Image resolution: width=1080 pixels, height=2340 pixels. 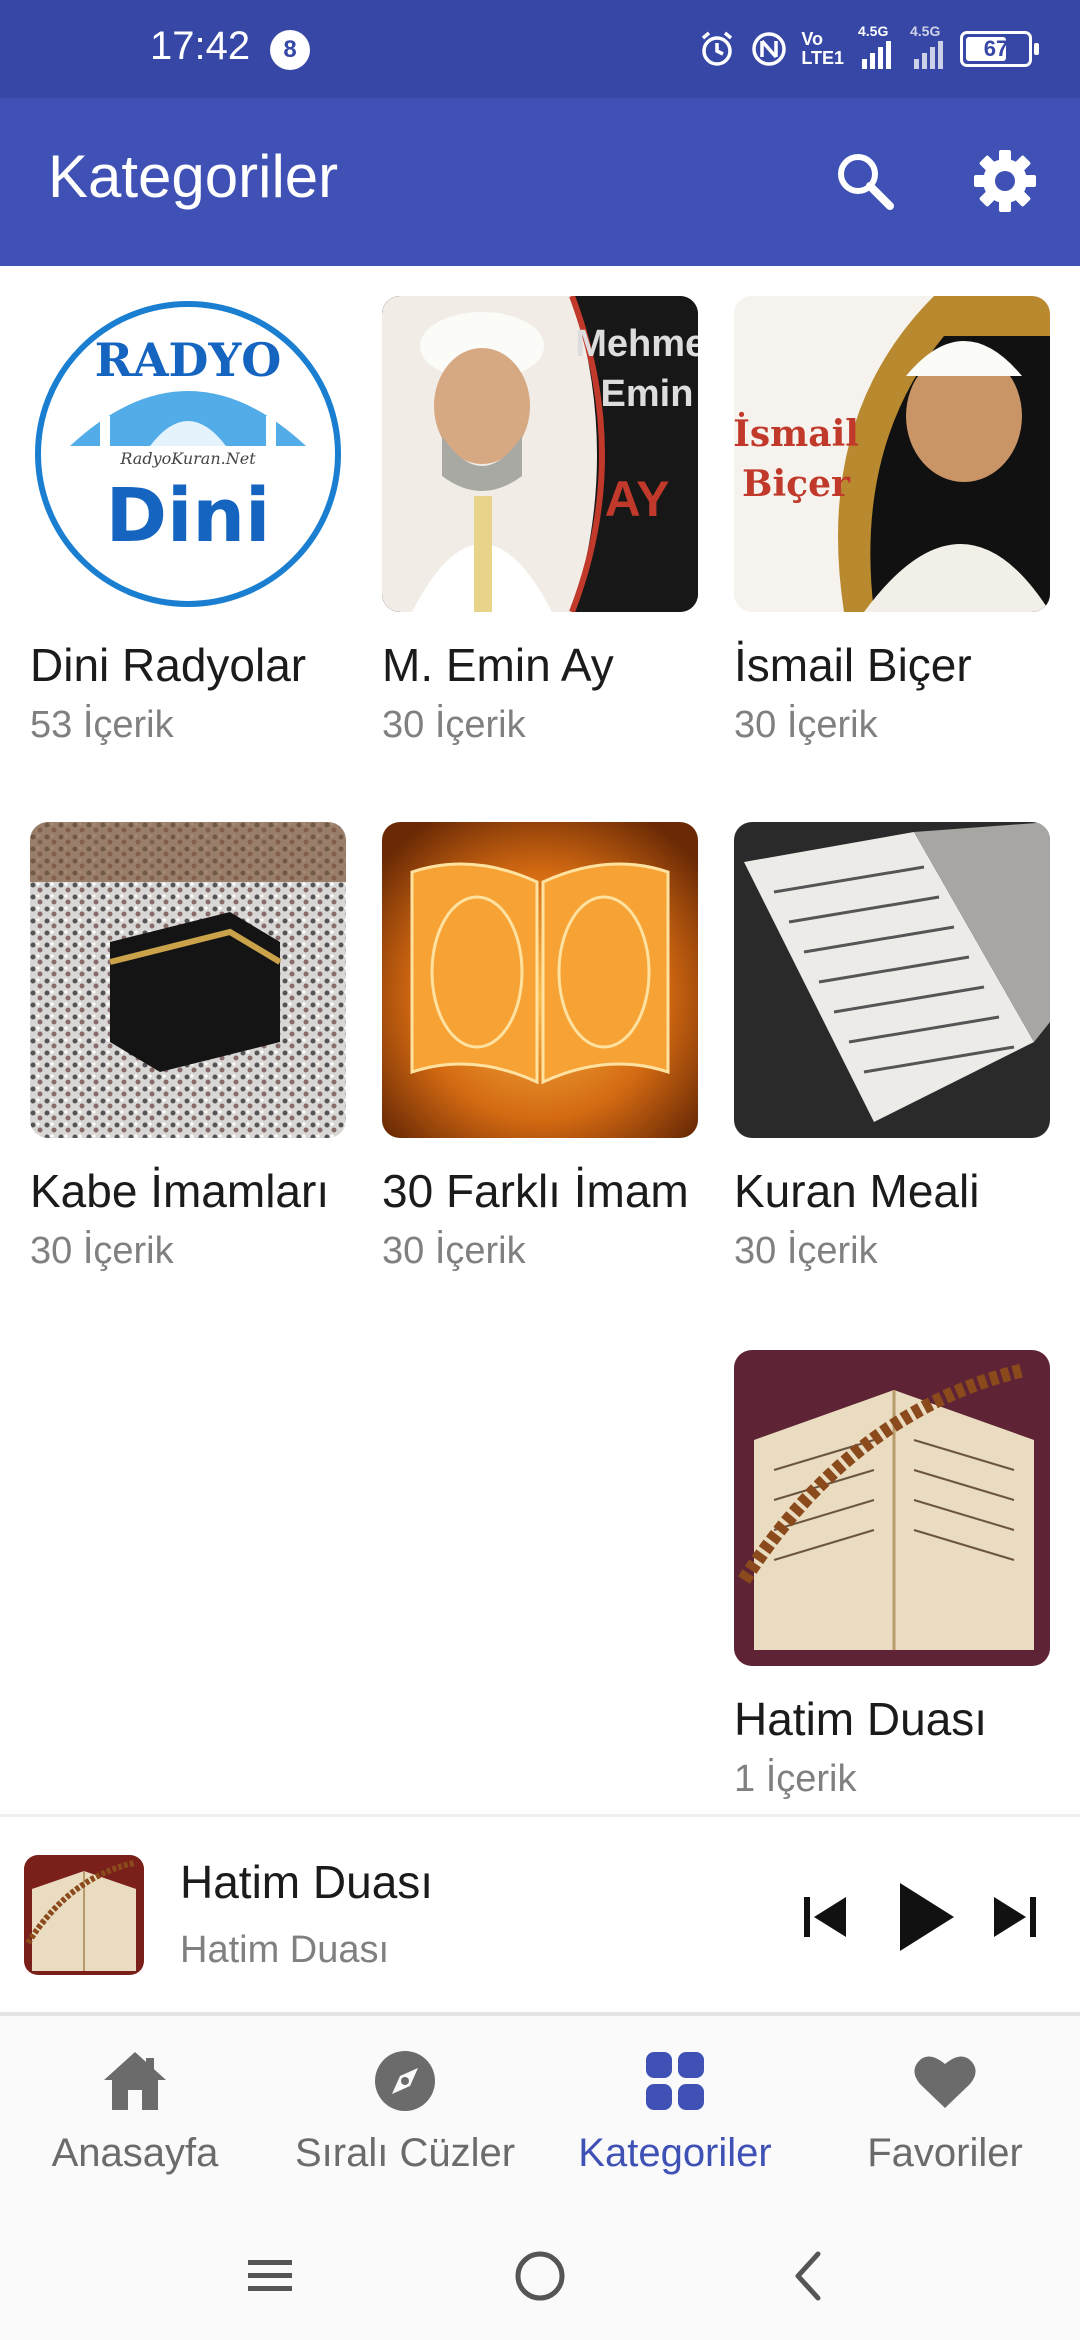 I want to click on category-thumbnail: Mehmet Emin AY, so click(x=540, y=454).